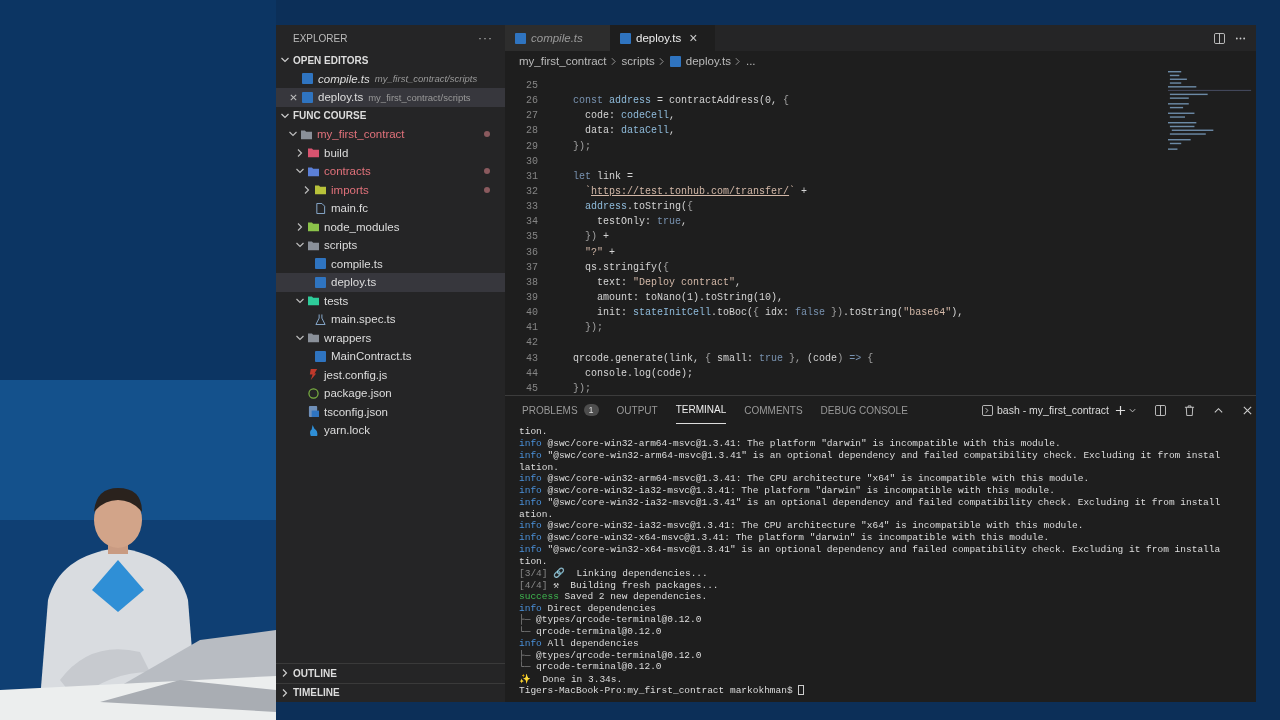 Image resolution: width=1280 pixels, height=720 pixels. Describe the element at coordinates (587, 608) in the screenshot. I see `terminal-line: info Direct dependencies` at that location.